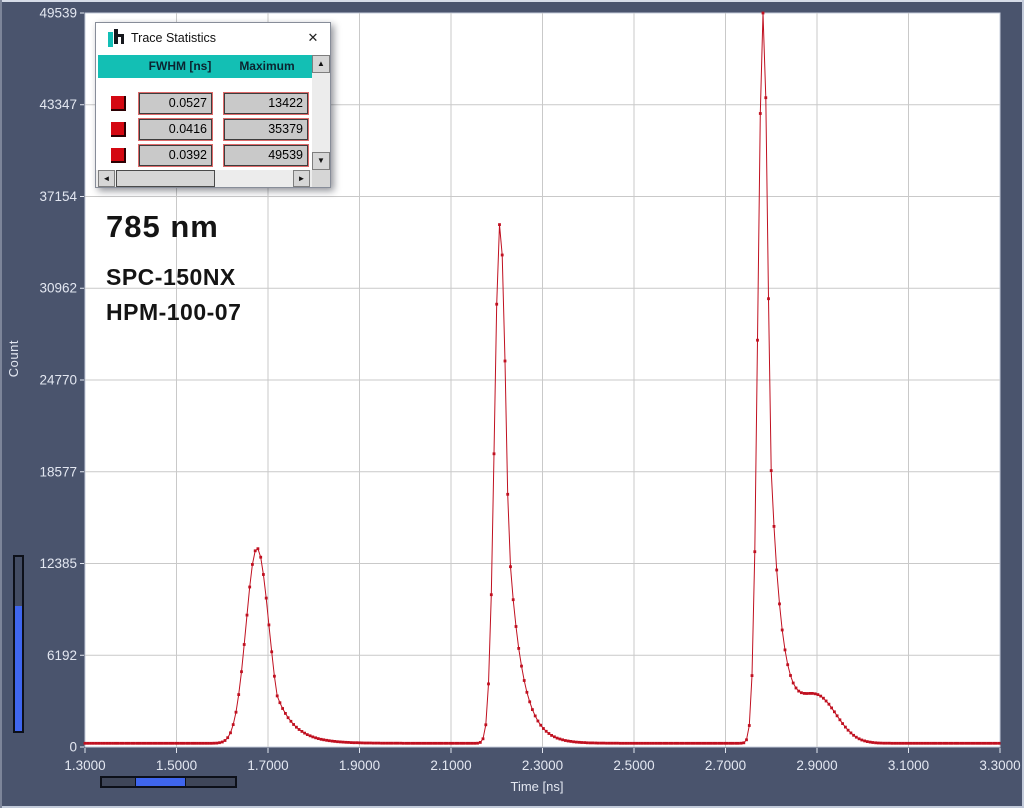  Describe the element at coordinates (321, 161) in the screenshot. I see `scroll-down-icon: ▼` at that location.